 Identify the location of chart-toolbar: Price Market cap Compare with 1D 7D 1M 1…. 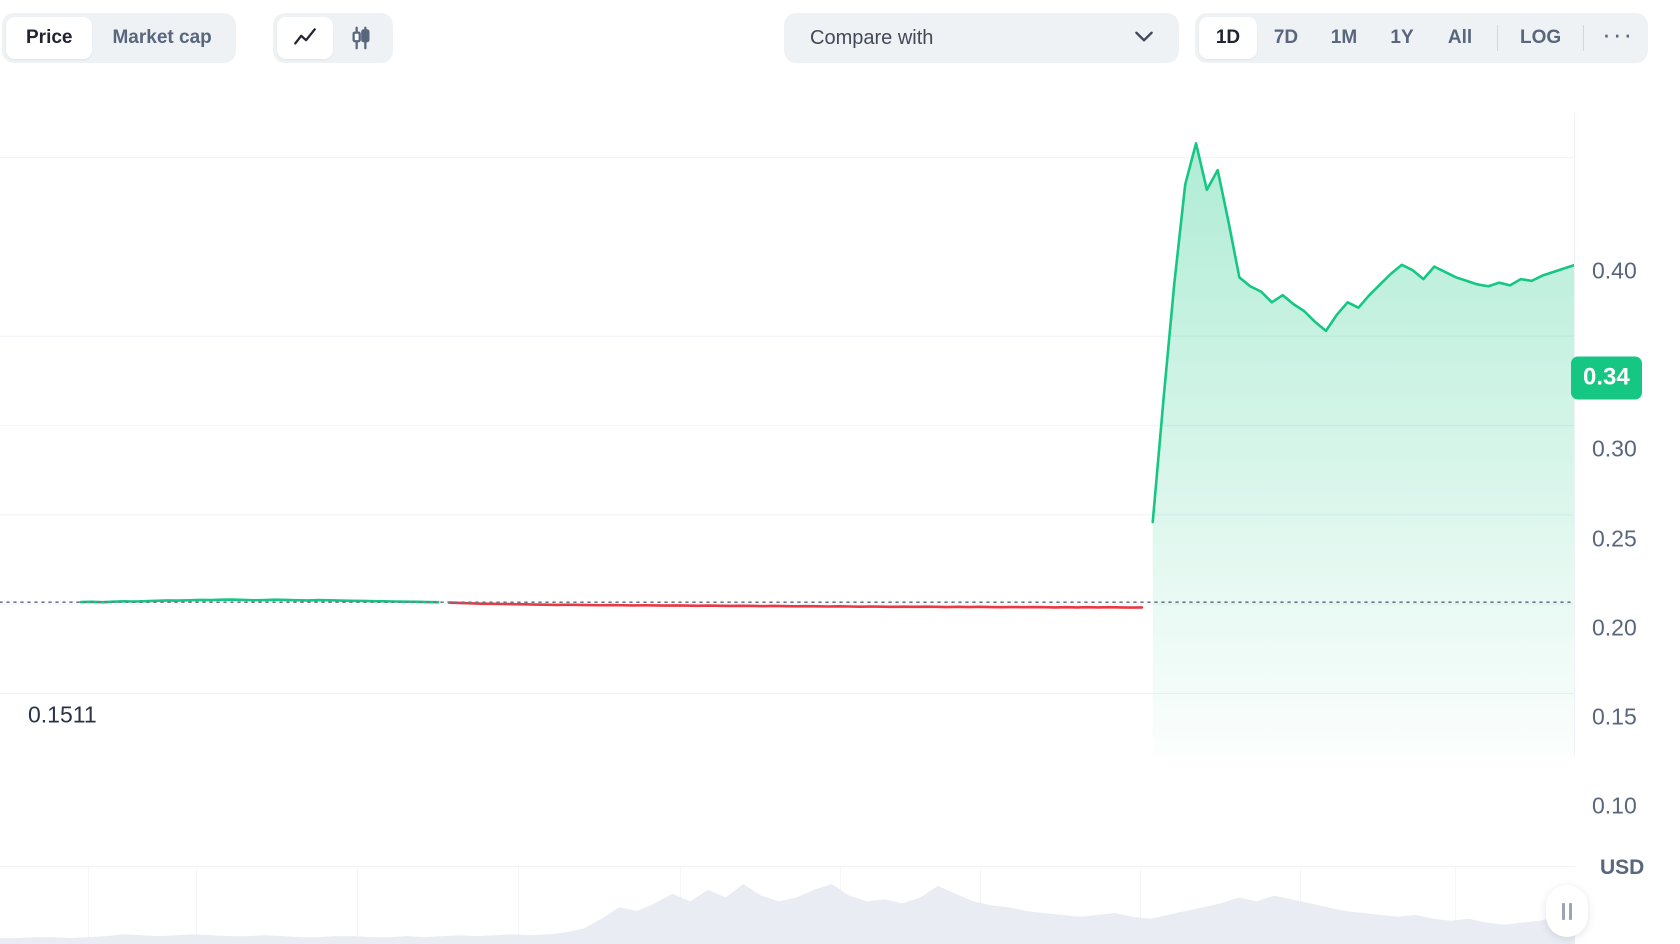
(840, 38).